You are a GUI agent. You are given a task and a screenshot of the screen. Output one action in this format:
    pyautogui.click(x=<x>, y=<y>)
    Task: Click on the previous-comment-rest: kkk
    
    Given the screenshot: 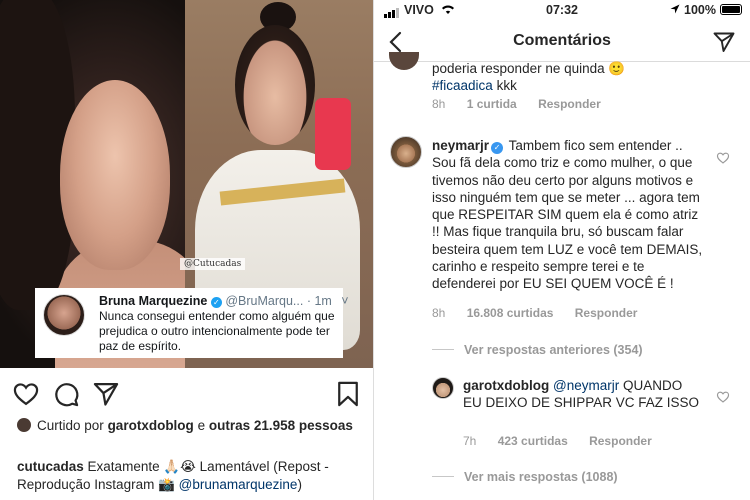 What is the action you would take?
    pyautogui.click(x=506, y=85)
    